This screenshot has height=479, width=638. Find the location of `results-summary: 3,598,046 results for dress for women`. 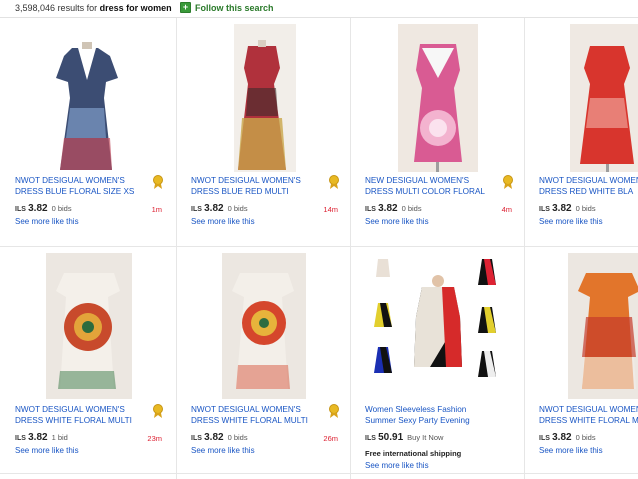

results-summary: 3,598,046 results for dress for women is located at coordinates (93, 8).